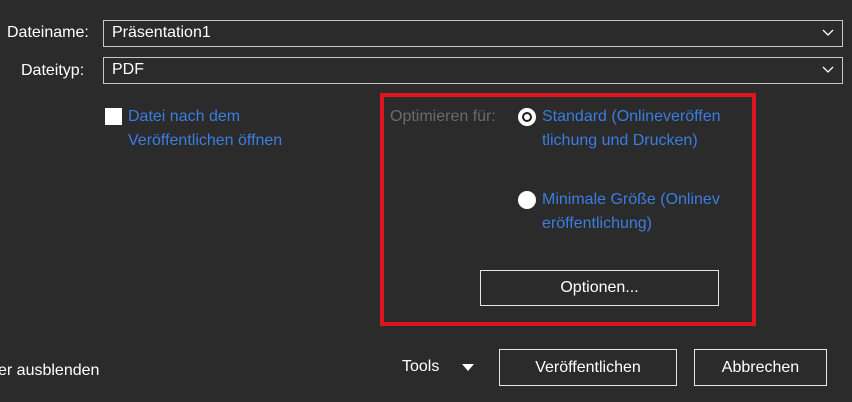 This screenshot has width=852, height=402. What do you see at coordinates (128, 69) in the screenshot?
I see `filetype-value: PDF` at bounding box center [128, 69].